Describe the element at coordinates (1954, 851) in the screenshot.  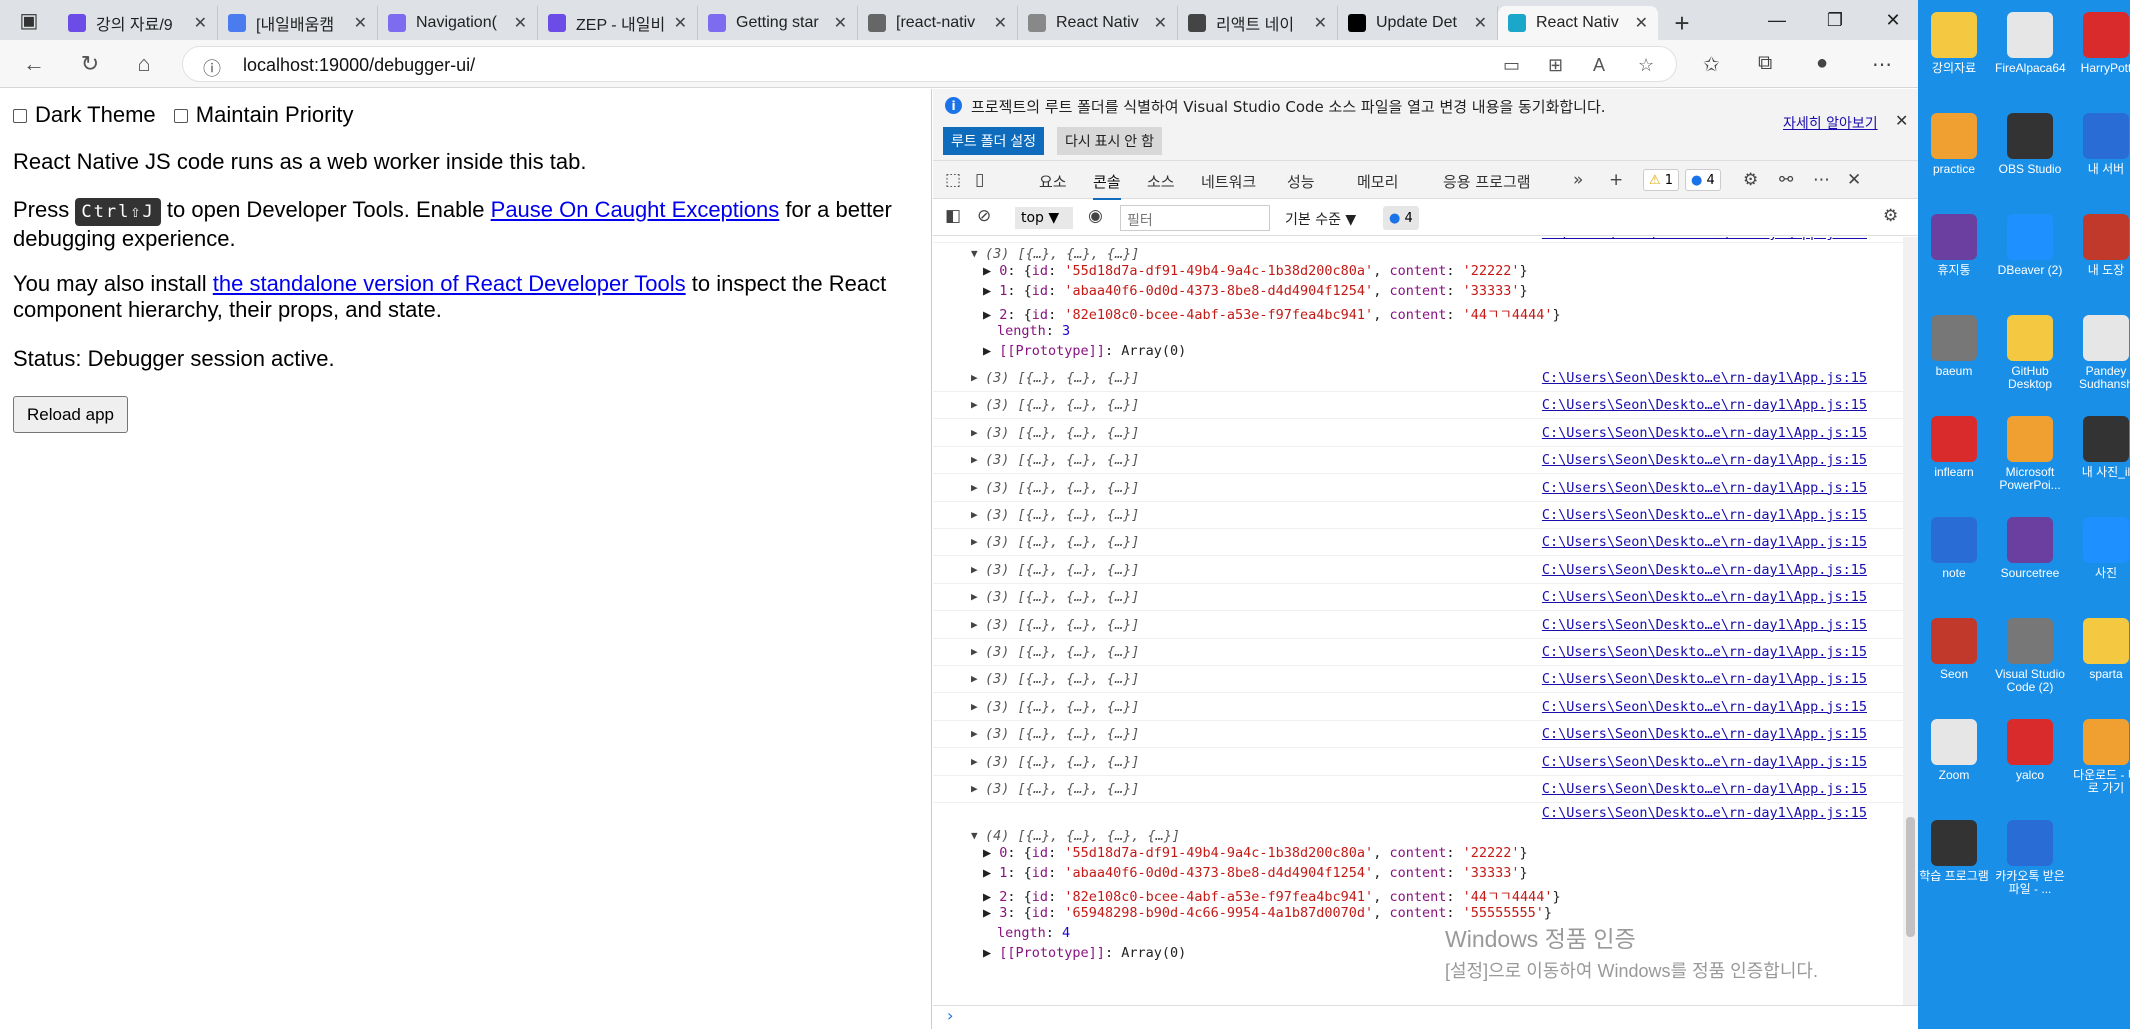
I see `desktop-icon: 학습 프로그램` at that location.